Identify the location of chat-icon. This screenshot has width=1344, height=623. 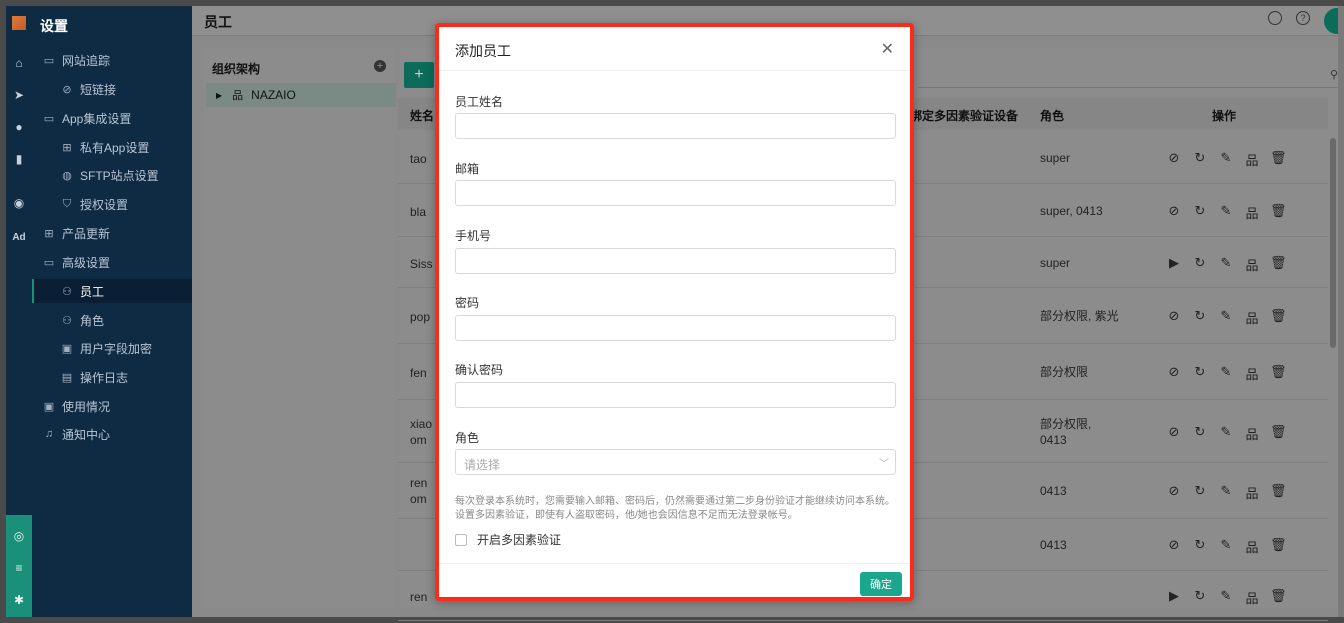
(1275, 18).